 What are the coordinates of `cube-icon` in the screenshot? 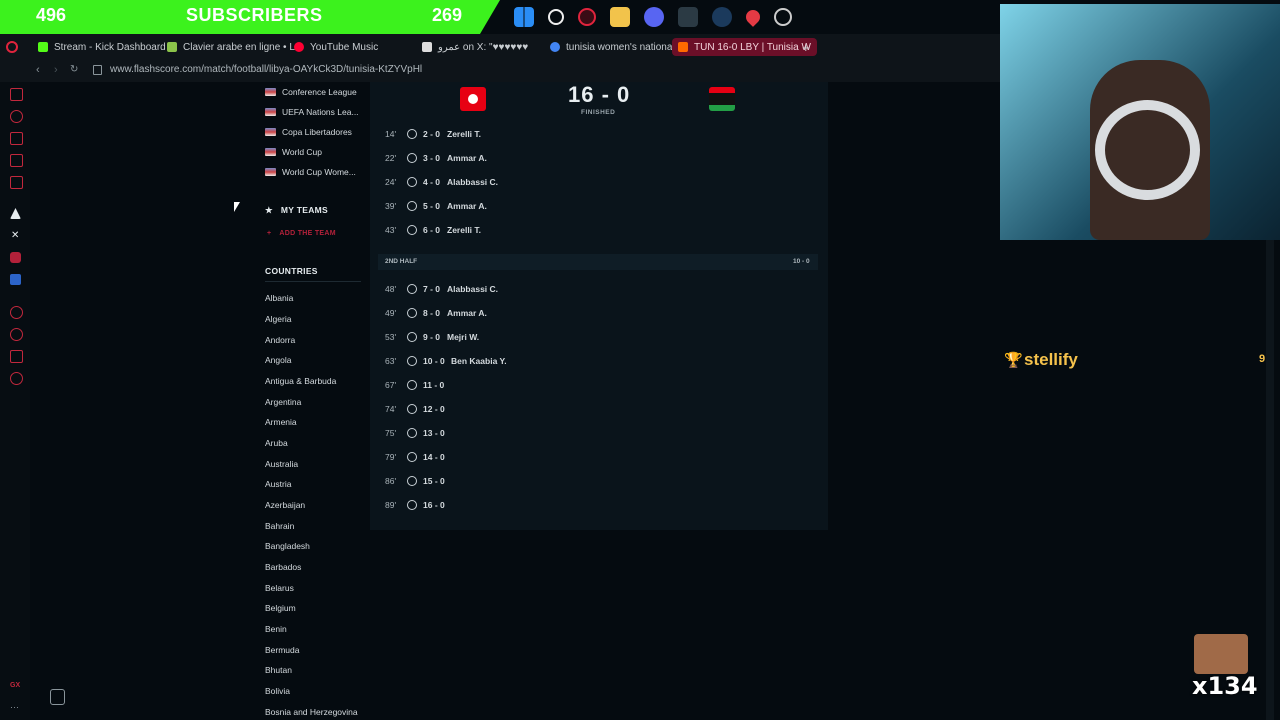 It's located at (16, 356).